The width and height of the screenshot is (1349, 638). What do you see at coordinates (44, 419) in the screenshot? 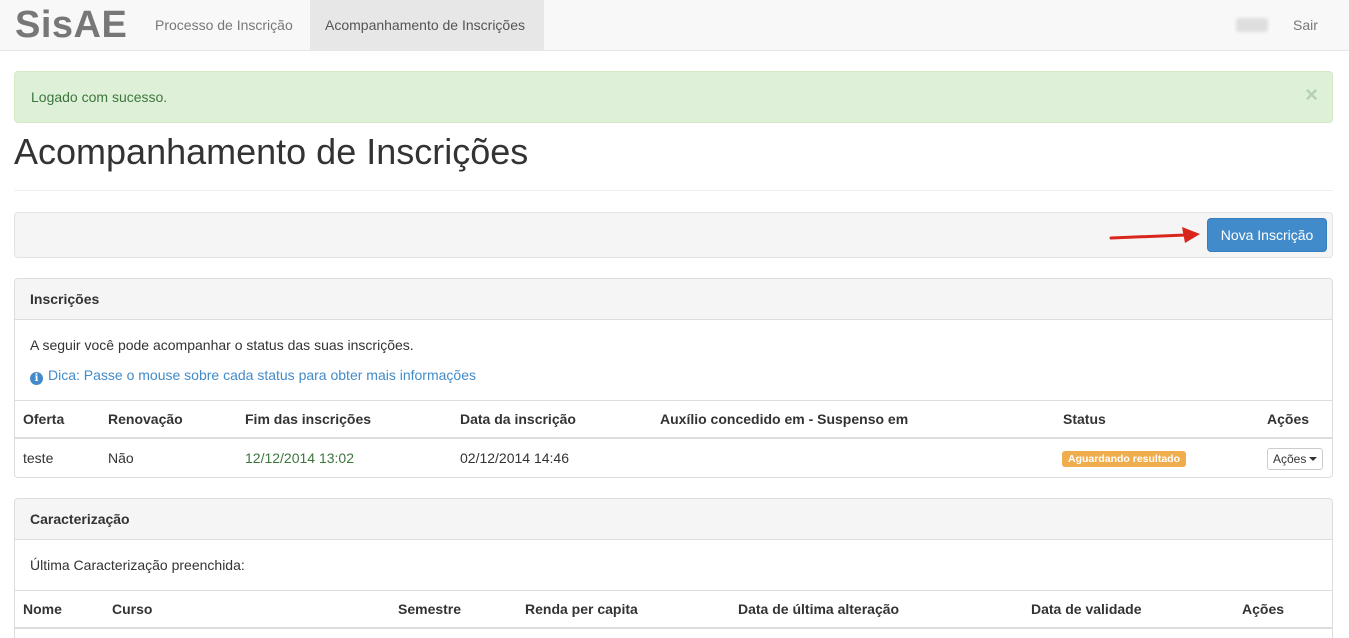
I see `col-oferta: Oferta` at bounding box center [44, 419].